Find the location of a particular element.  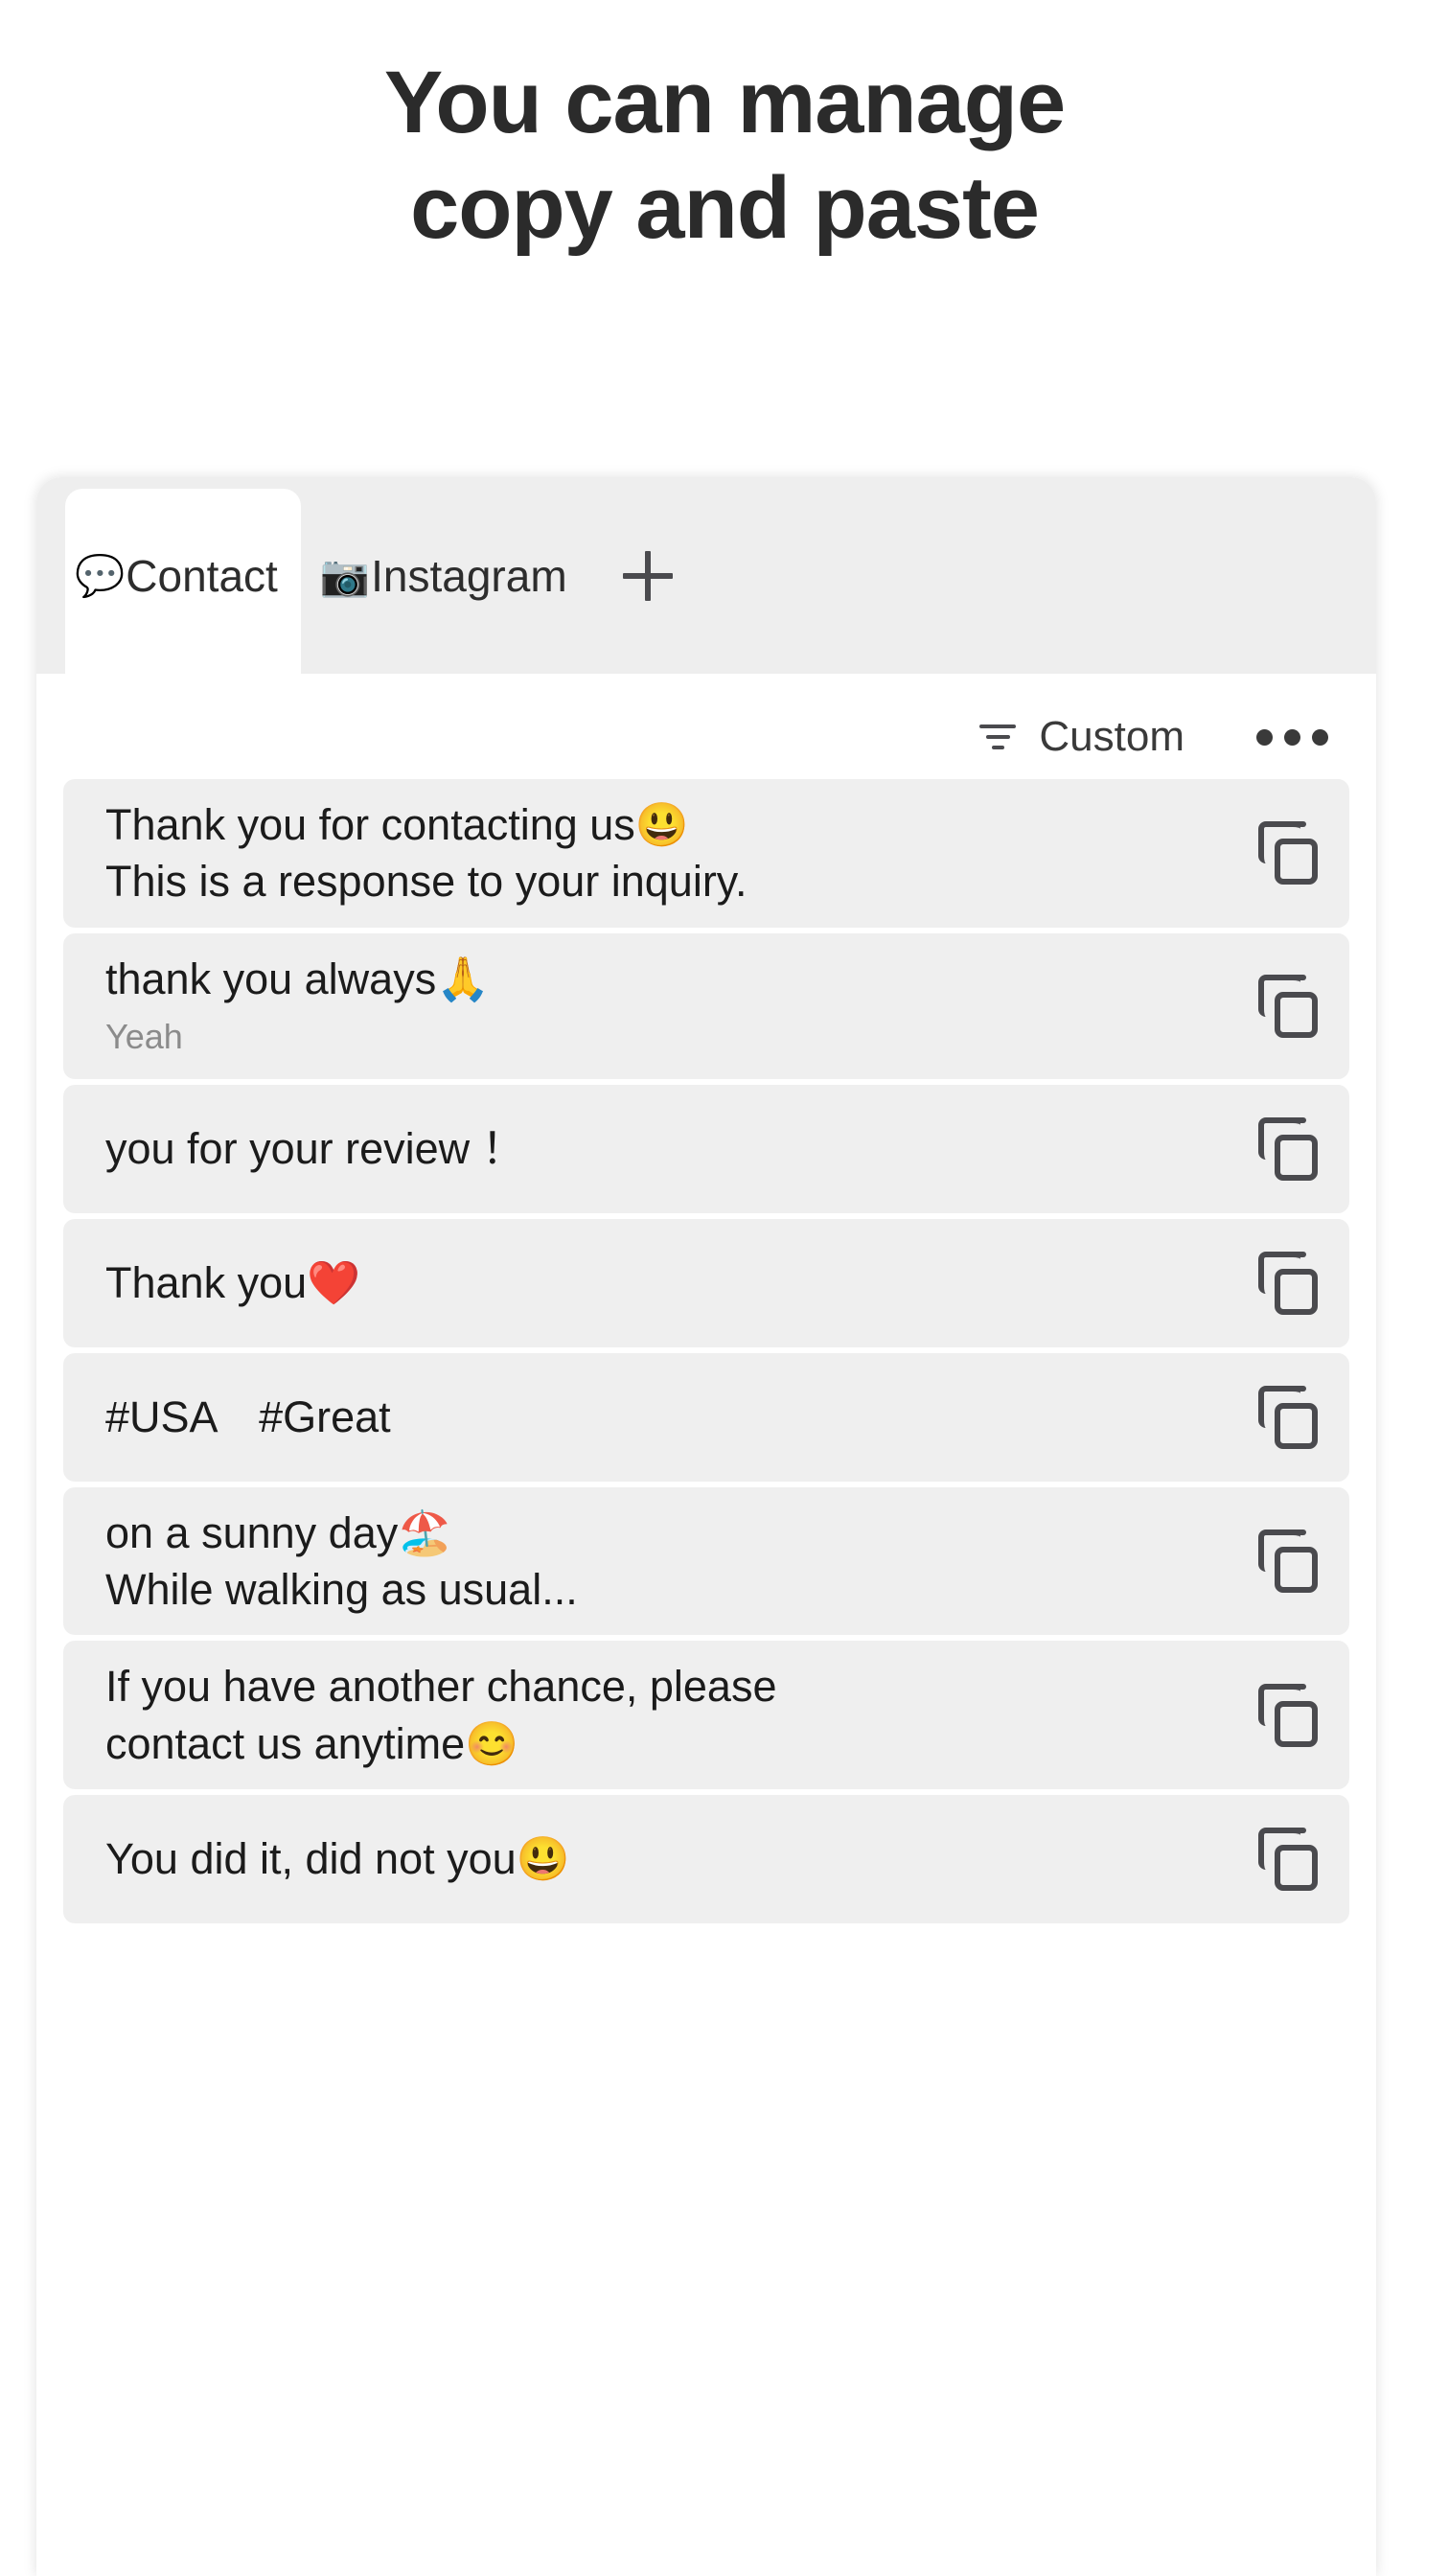

list-item: #USA #Great is located at coordinates (706, 1417).